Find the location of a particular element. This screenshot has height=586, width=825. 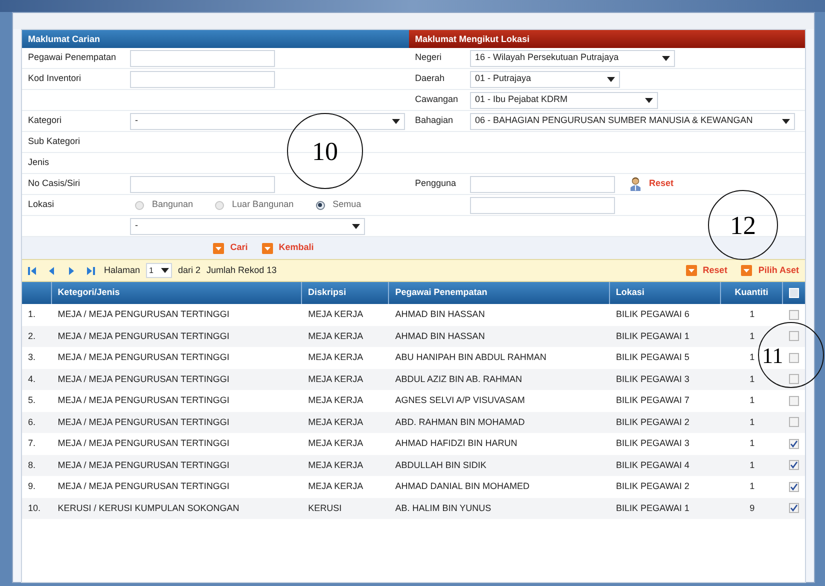

action-button: Reset is located at coordinates (707, 271).